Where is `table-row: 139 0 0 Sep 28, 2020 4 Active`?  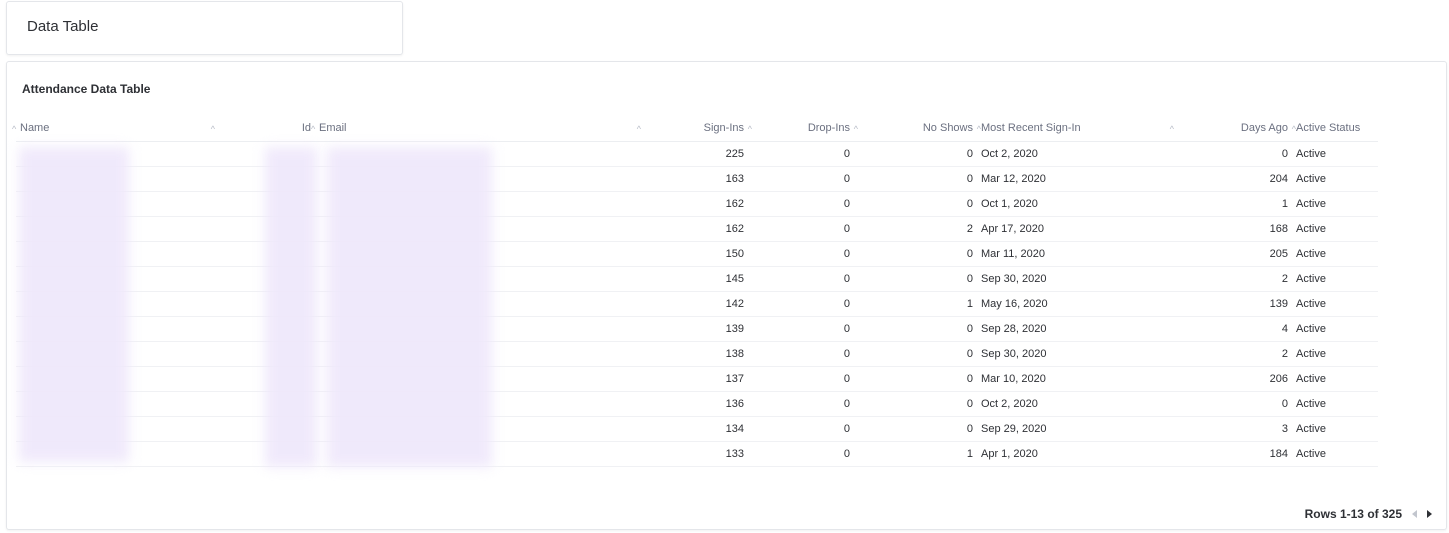
table-row: 139 0 0 Sep 28, 2020 4 Active is located at coordinates (697, 329).